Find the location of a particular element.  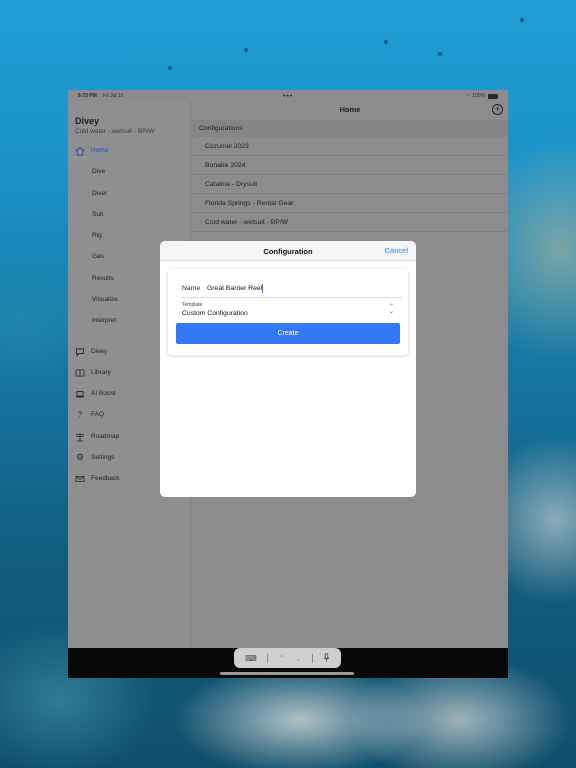

keyboard-icon: ⌨ is located at coordinates (251, 658).